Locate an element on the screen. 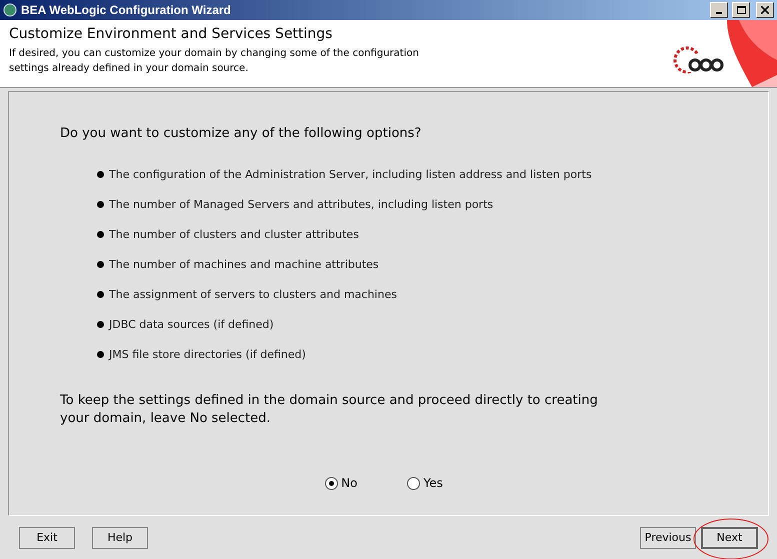  option-text: The assignment of servers to clusters and machines is located at coordinates (253, 294).